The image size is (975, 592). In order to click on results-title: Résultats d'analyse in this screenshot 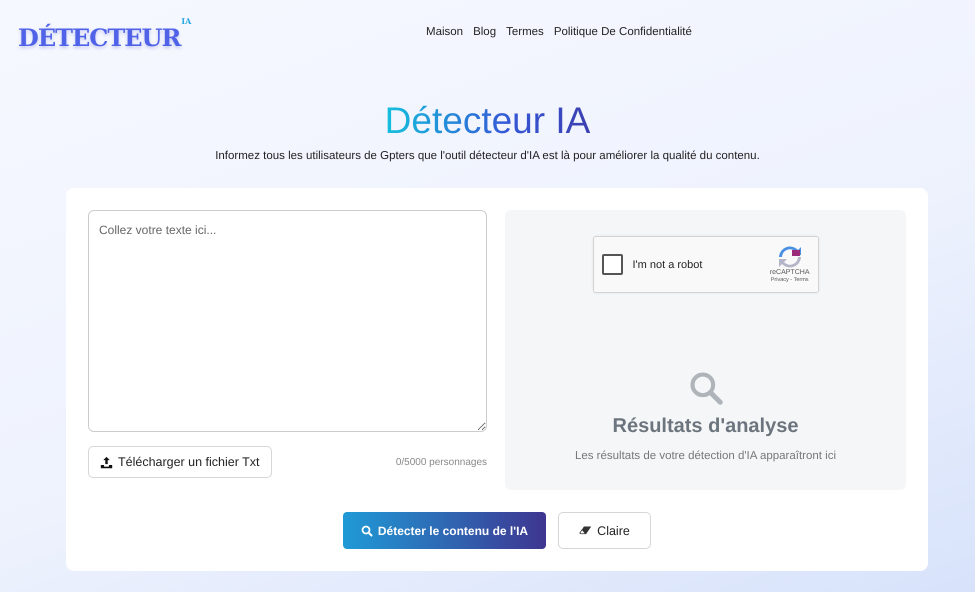, I will do `click(705, 426)`.